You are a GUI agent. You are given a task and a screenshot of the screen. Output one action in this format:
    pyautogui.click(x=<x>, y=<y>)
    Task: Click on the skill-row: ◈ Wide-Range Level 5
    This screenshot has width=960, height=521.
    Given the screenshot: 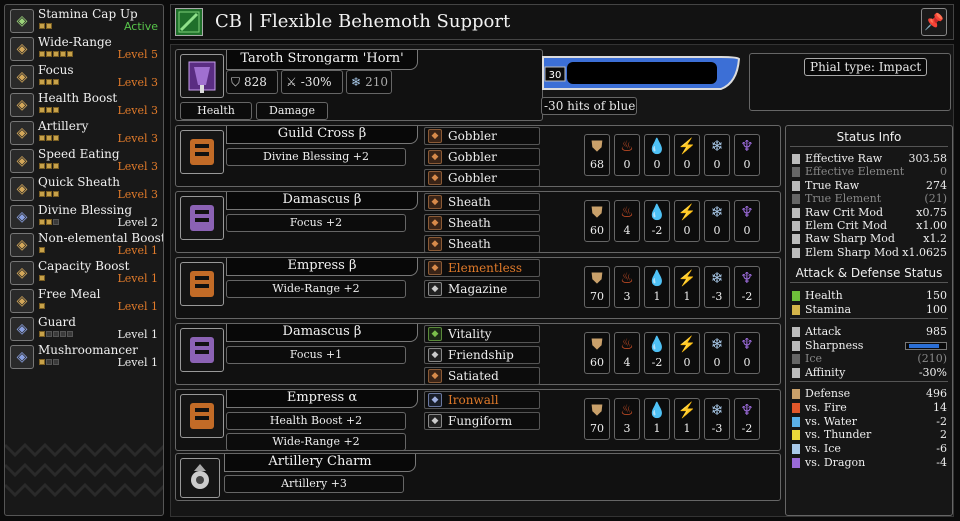 What is the action you would take?
    pyautogui.click(x=85, y=48)
    